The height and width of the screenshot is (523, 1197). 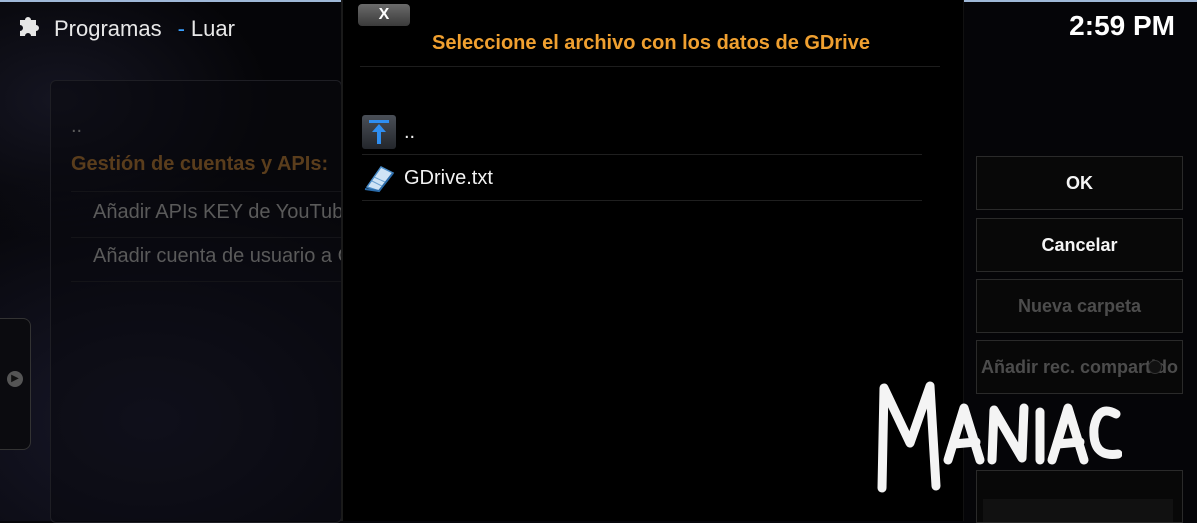 I want to click on ok-button: OK, so click(x=1079, y=183).